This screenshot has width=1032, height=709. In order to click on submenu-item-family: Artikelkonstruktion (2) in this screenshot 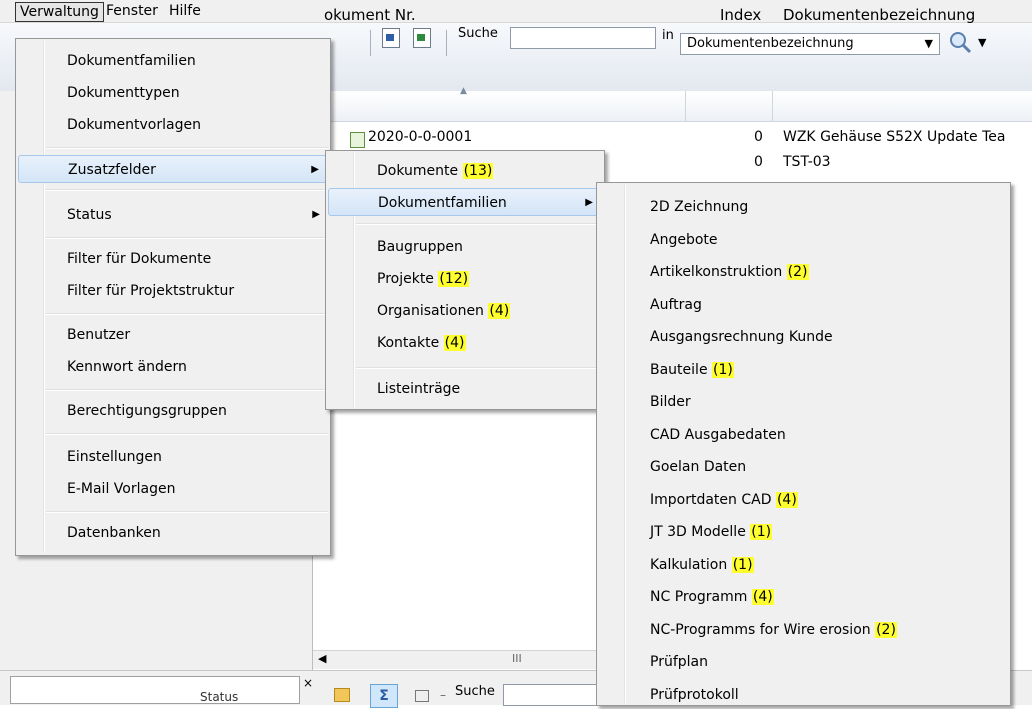, I will do `click(803, 272)`.